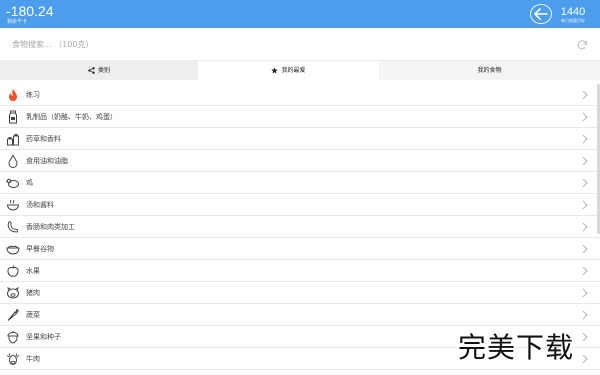 The image size is (600, 375). What do you see at coordinates (103, 70) in the screenshot?
I see `tab-categories-label: 类别` at bounding box center [103, 70].